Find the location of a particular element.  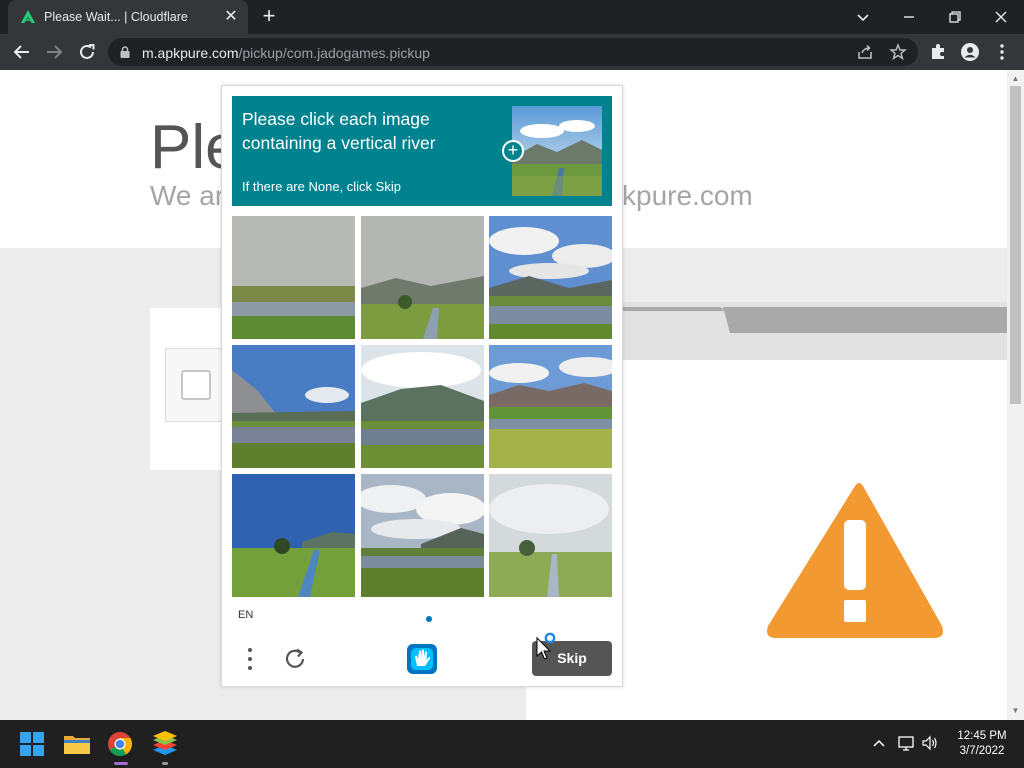

extensions-puzzle-icon is located at coordinates (938, 52).